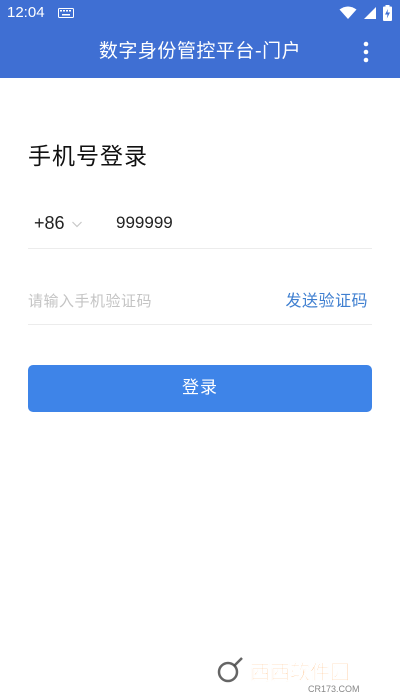  Describe the element at coordinates (200, 388) in the screenshot. I see `login-button: 登录` at that location.